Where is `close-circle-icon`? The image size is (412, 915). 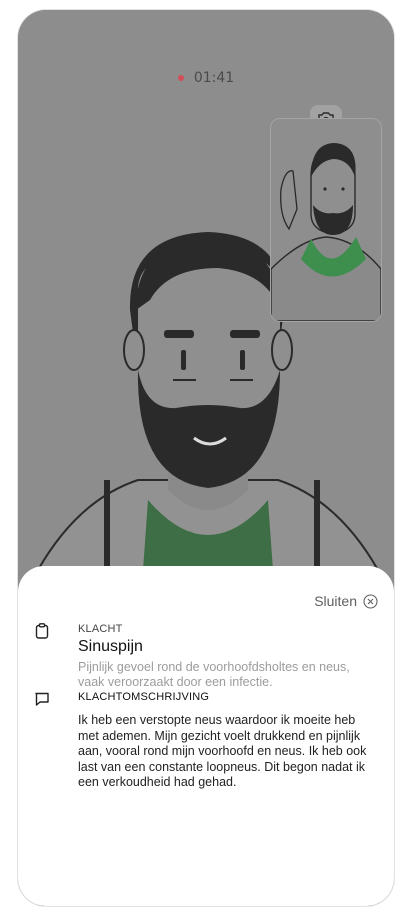 close-circle-icon is located at coordinates (370, 601).